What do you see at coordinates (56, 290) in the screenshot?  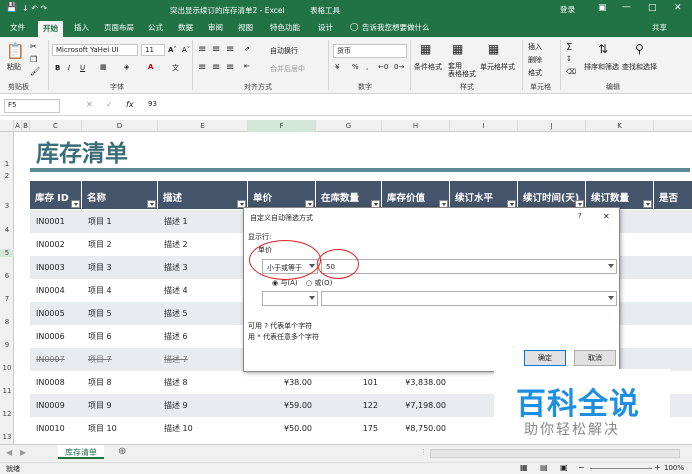 I see `table-cell-id: IN0004` at bounding box center [56, 290].